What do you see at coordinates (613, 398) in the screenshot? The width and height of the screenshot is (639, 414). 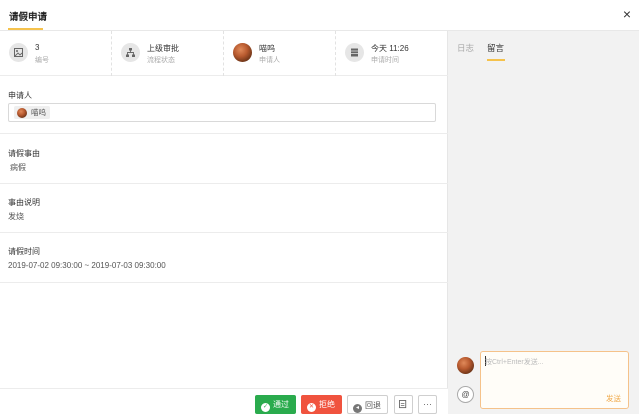 I see `send-button: 发送` at bounding box center [613, 398].